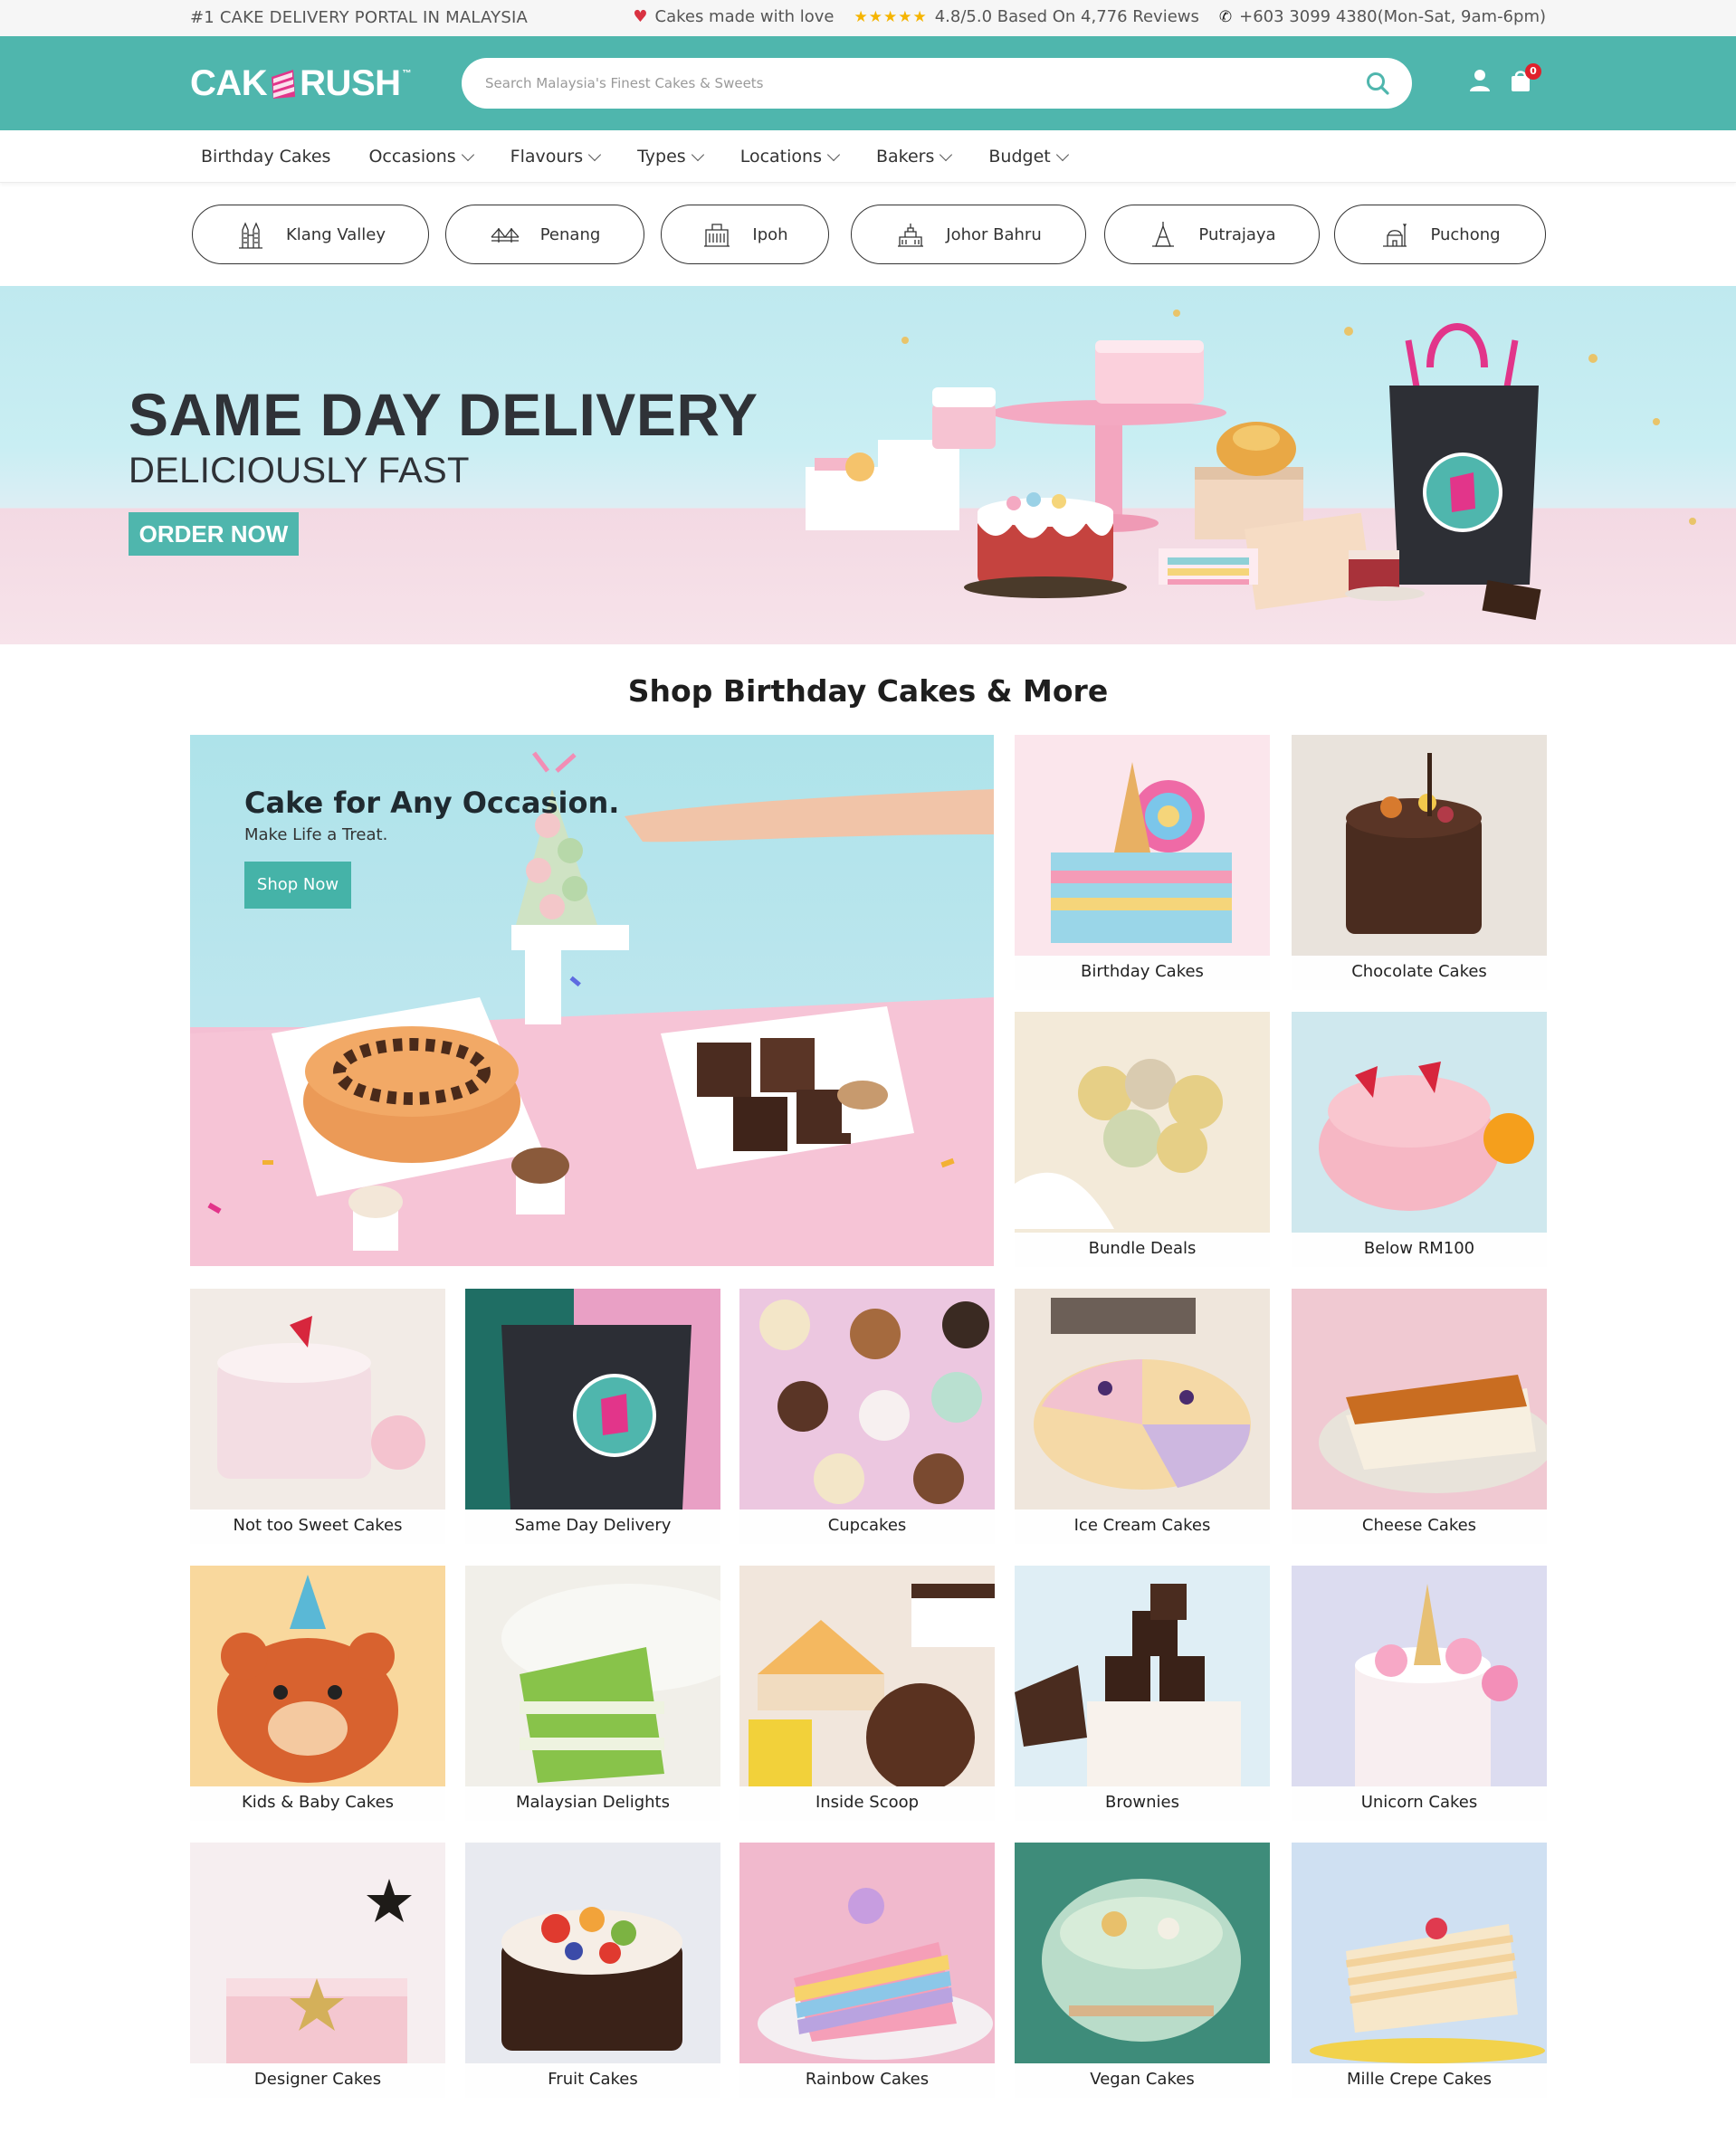 The height and width of the screenshot is (2143, 1736). What do you see at coordinates (592, 1803) in the screenshot?
I see `category-label: Malaysian Delights` at bounding box center [592, 1803].